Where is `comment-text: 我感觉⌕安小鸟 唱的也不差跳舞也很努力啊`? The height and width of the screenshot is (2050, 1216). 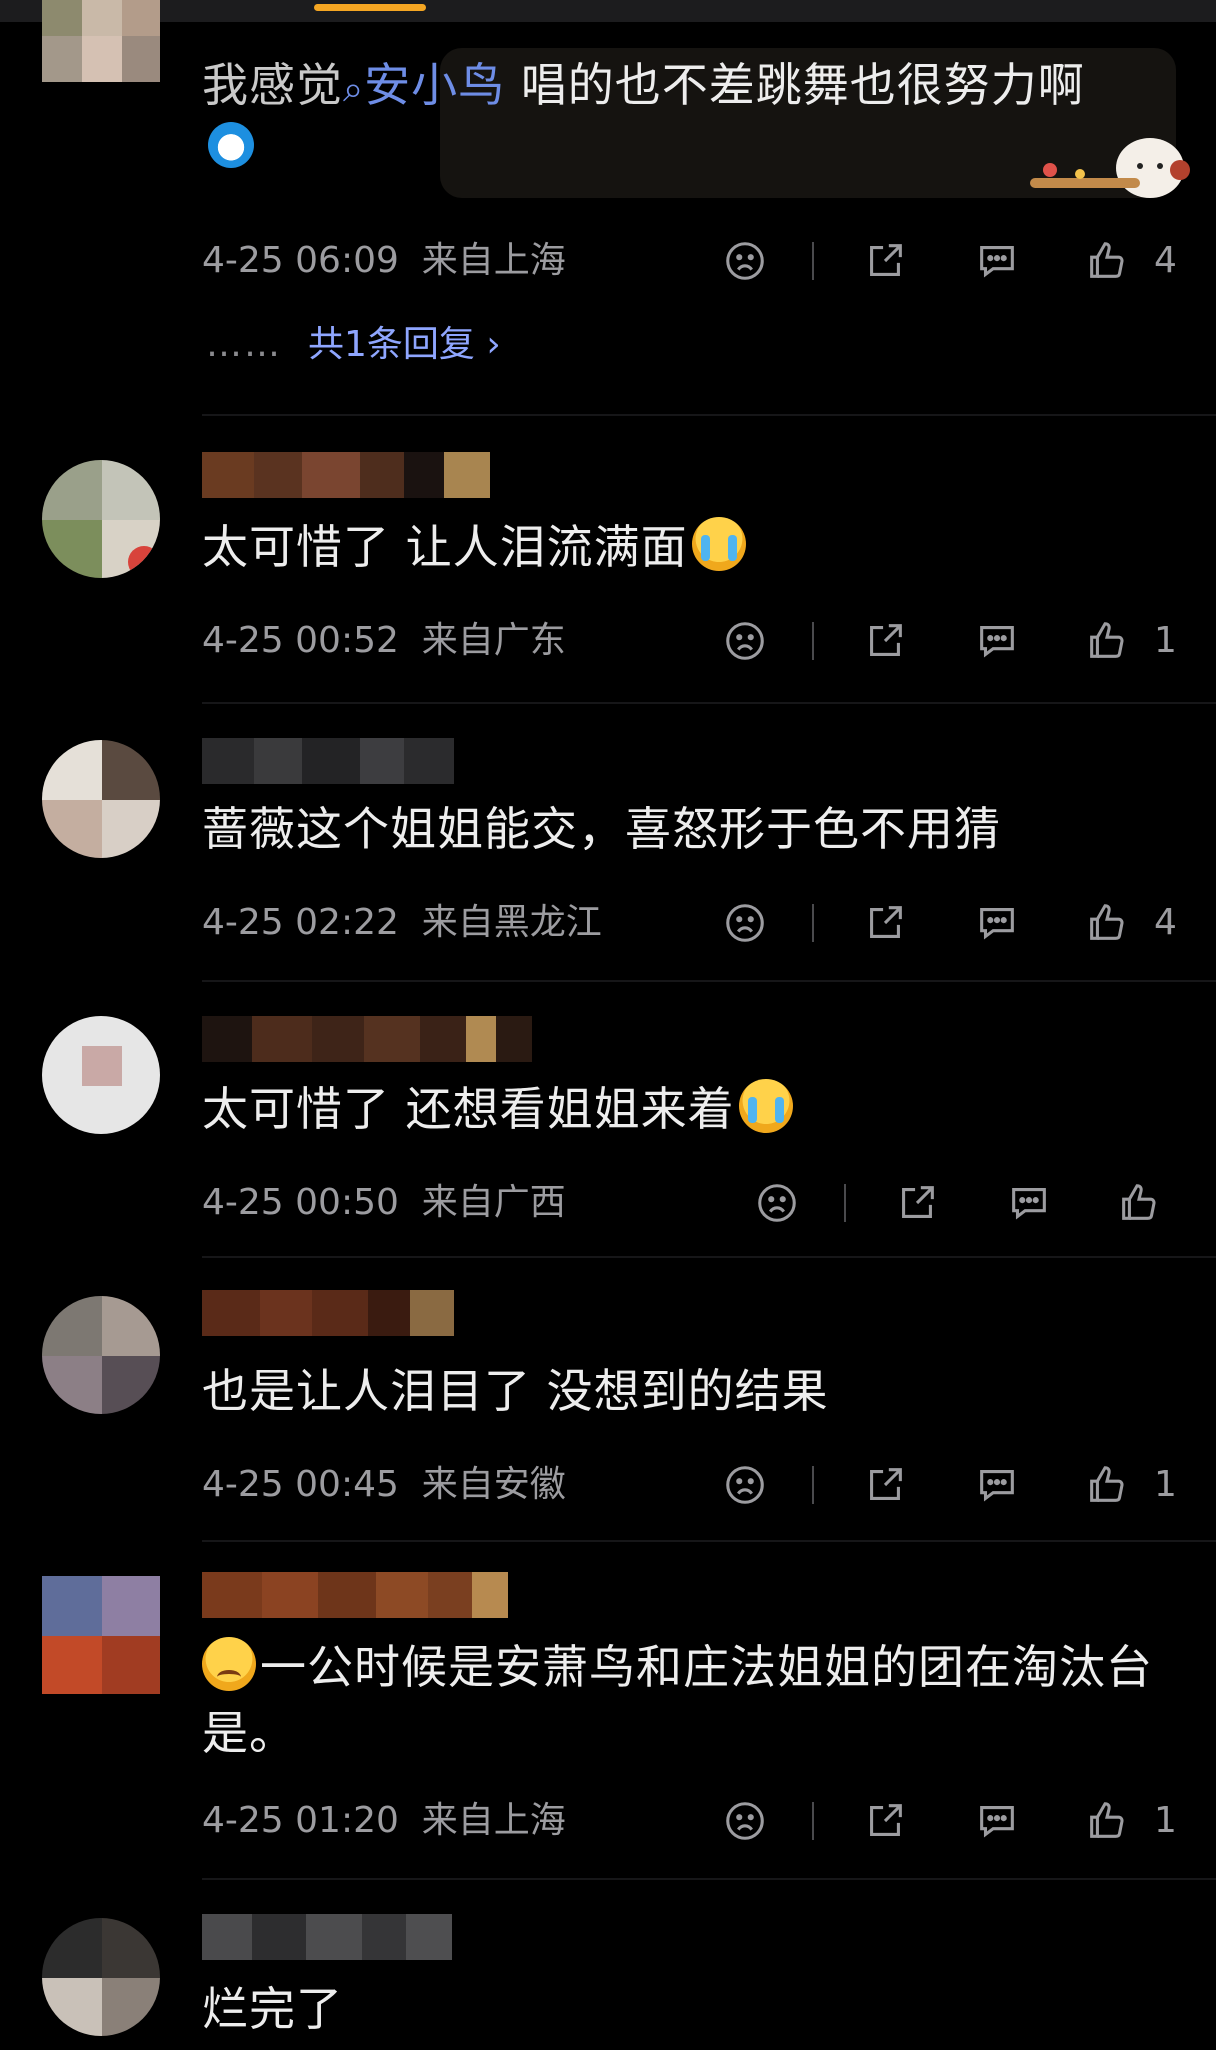
comment-text: 我感觉⌕安小鸟 唱的也不差跳舞也很努力啊 is located at coordinates (643, 85).